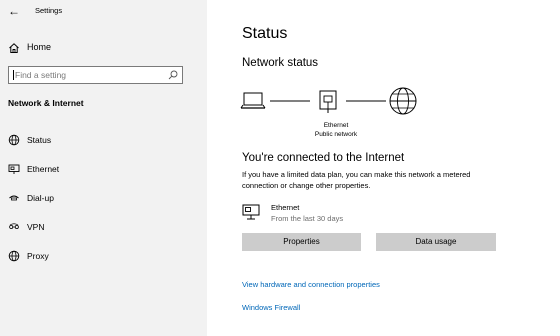 The image size is (560, 336). What do you see at coordinates (307, 218) in the screenshot?
I see `usage-period: From the last 30 days` at bounding box center [307, 218].